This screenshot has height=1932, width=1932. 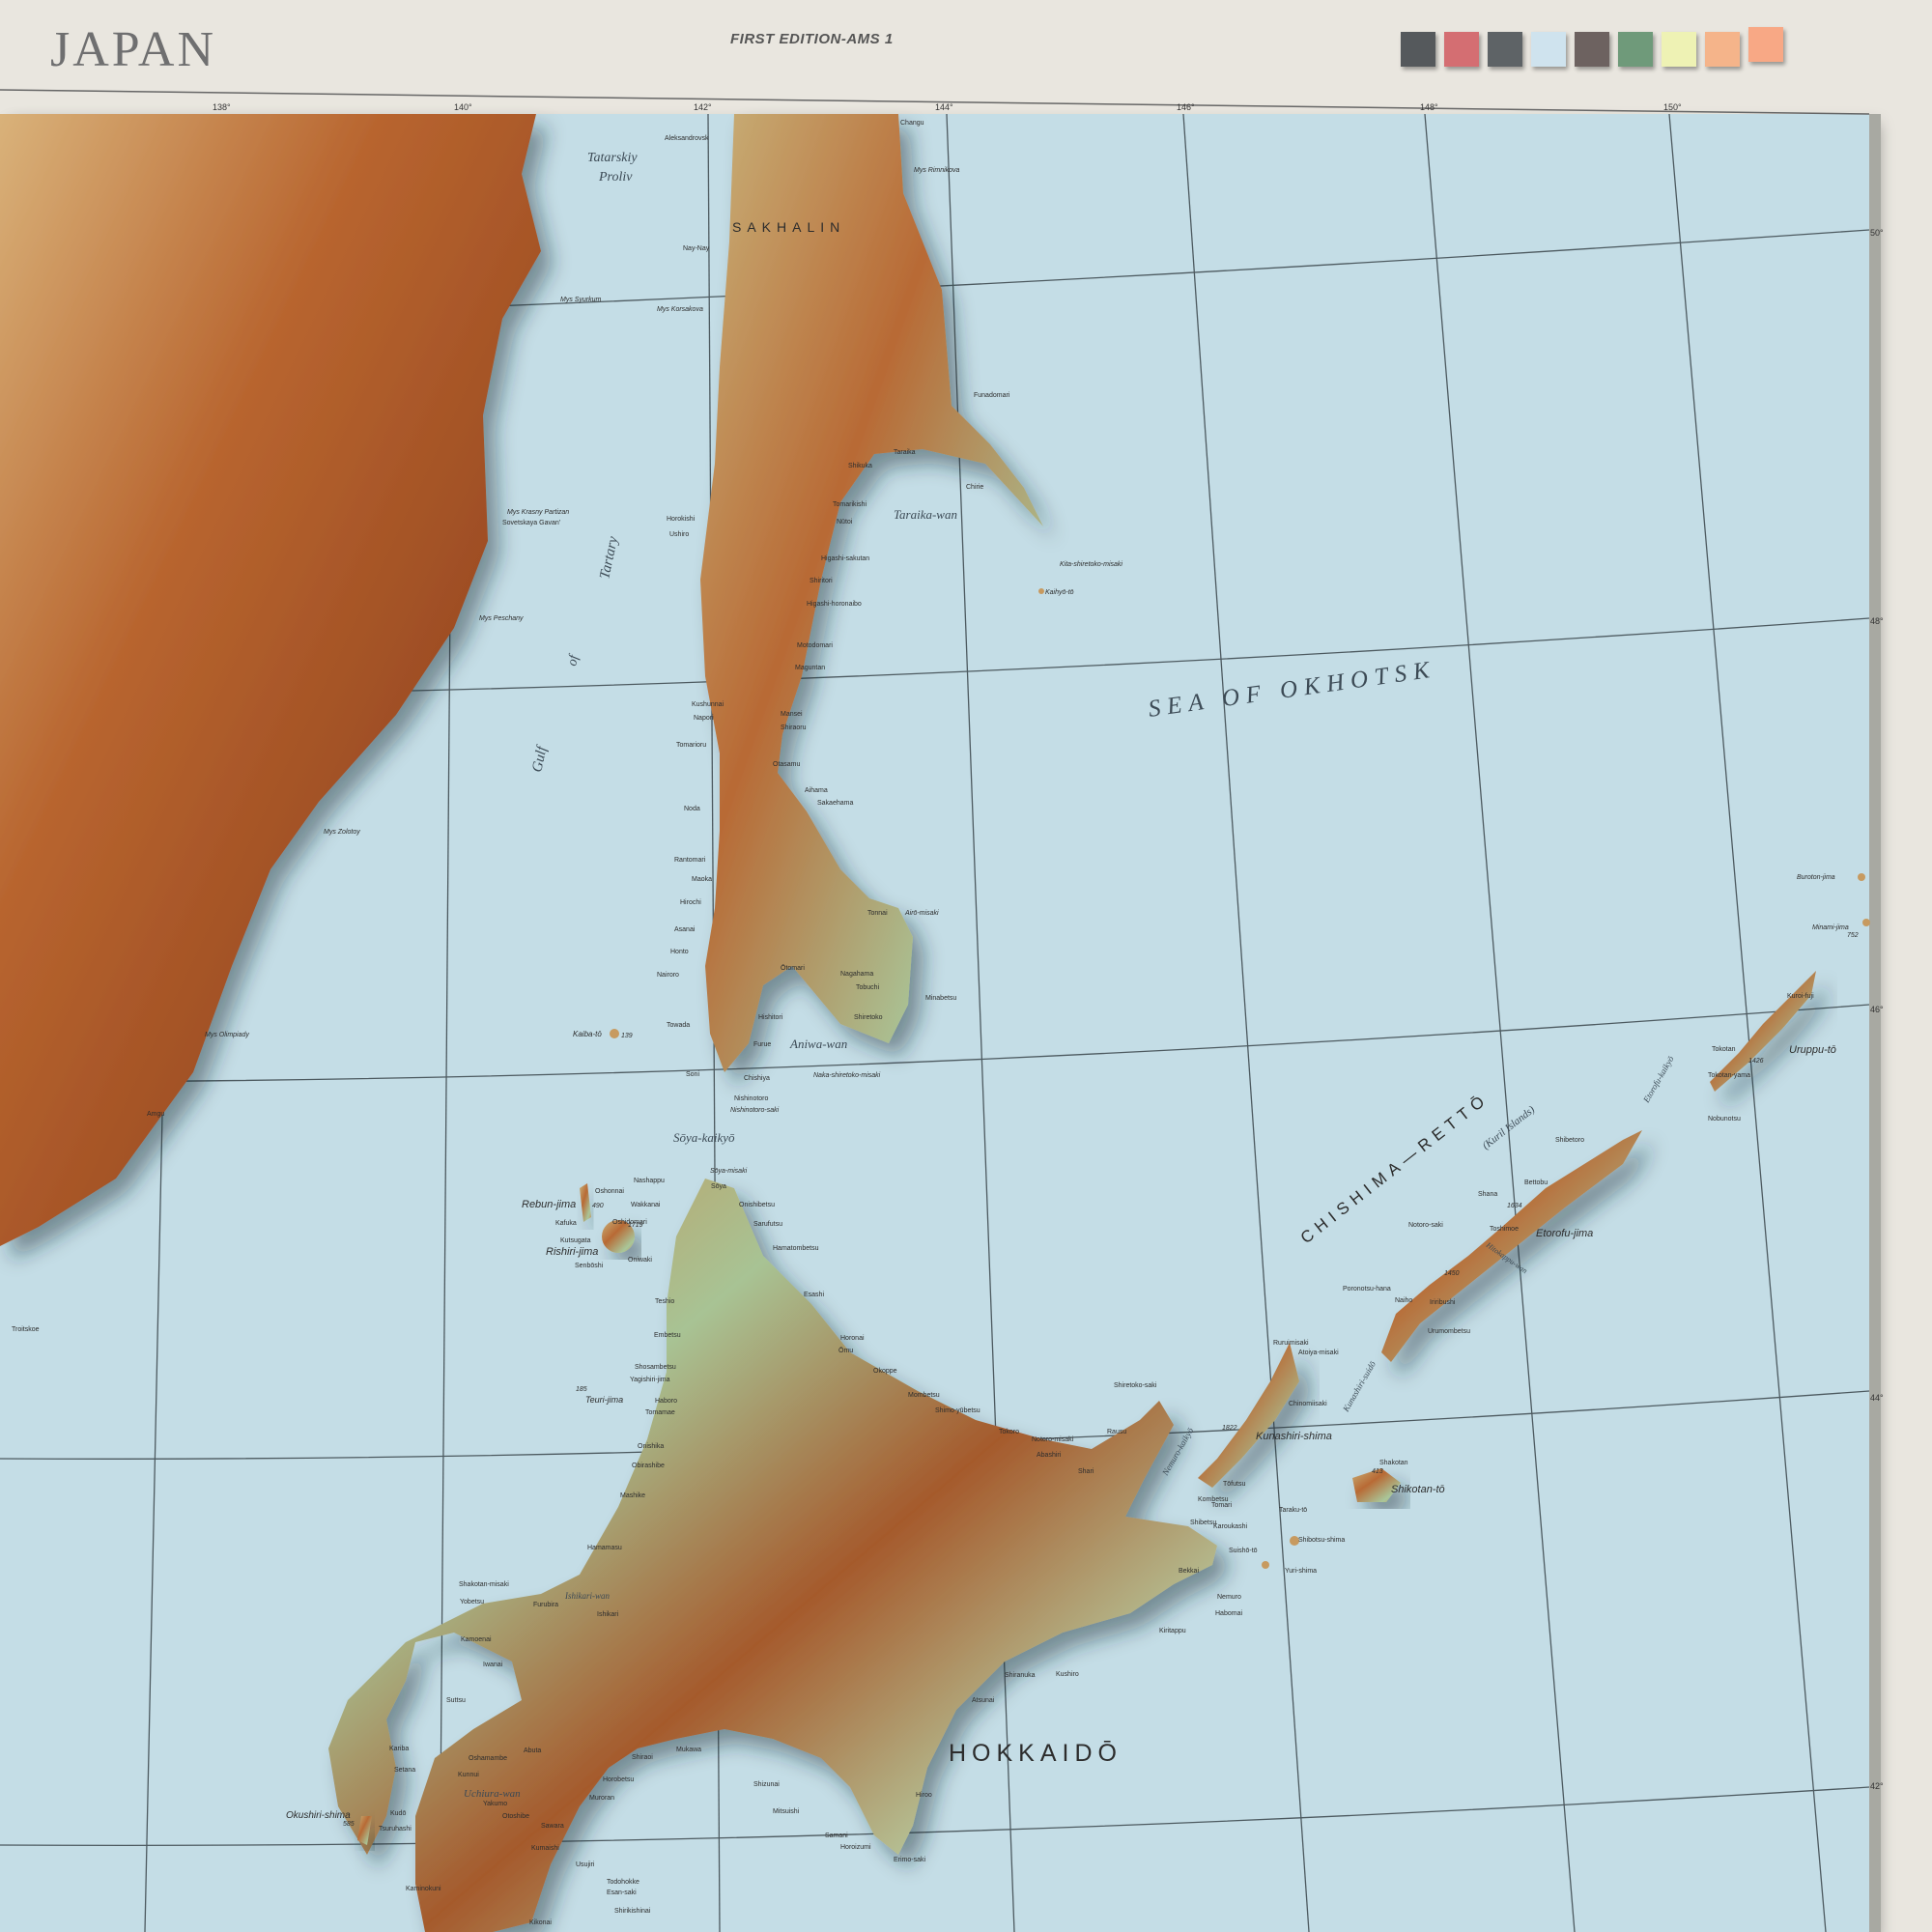 What do you see at coordinates (1816, 877) in the screenshot?
I see `island-label: Buroton-jima` at bounding box center [1816, 877].